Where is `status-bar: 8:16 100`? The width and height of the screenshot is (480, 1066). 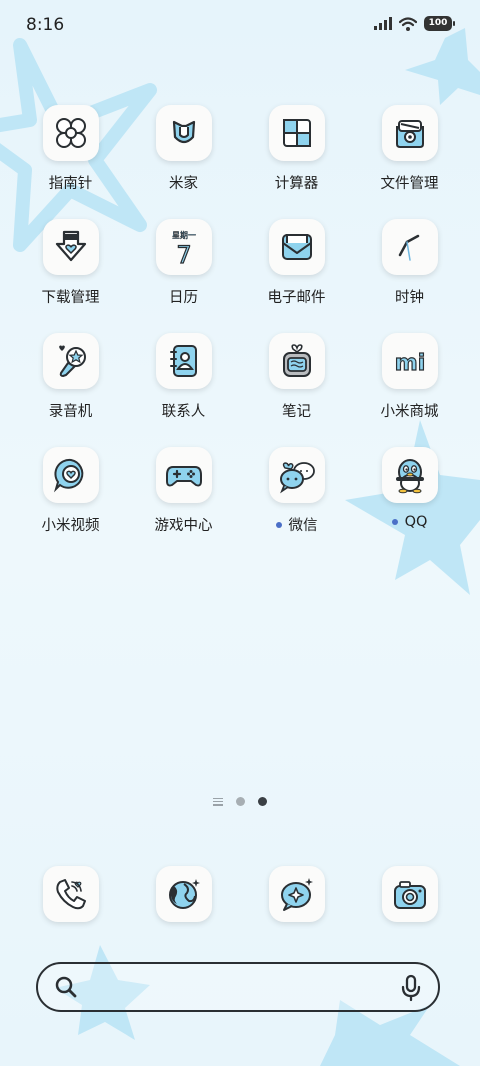 status-bar: 8:16 100 is located at coordinates (240, 25).